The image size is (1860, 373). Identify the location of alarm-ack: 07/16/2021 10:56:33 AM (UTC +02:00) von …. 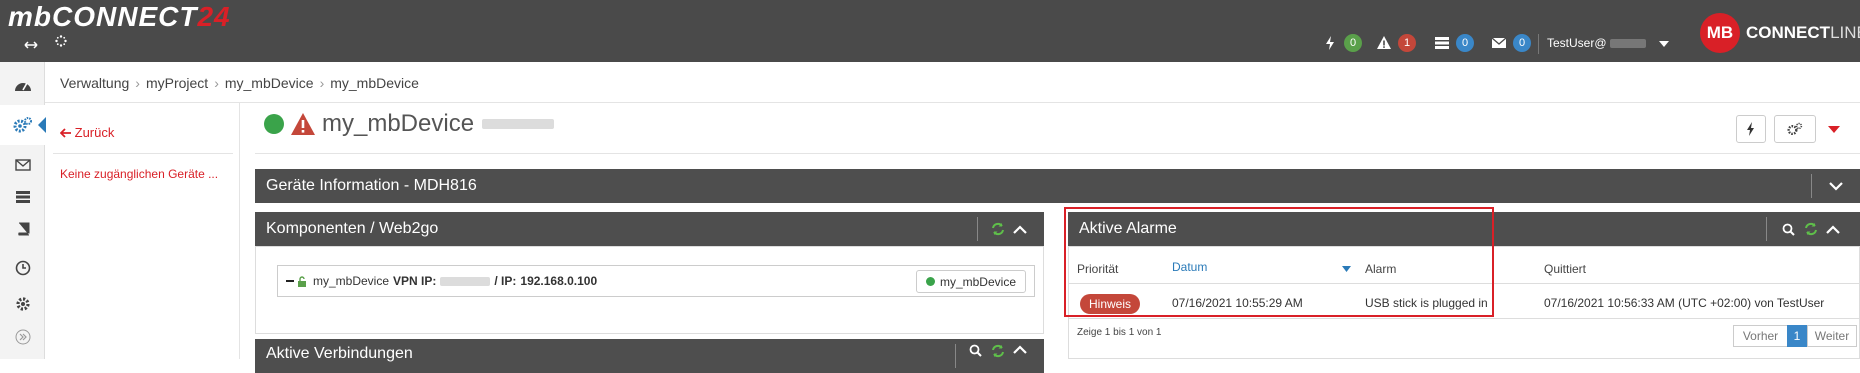
(1684, 303).